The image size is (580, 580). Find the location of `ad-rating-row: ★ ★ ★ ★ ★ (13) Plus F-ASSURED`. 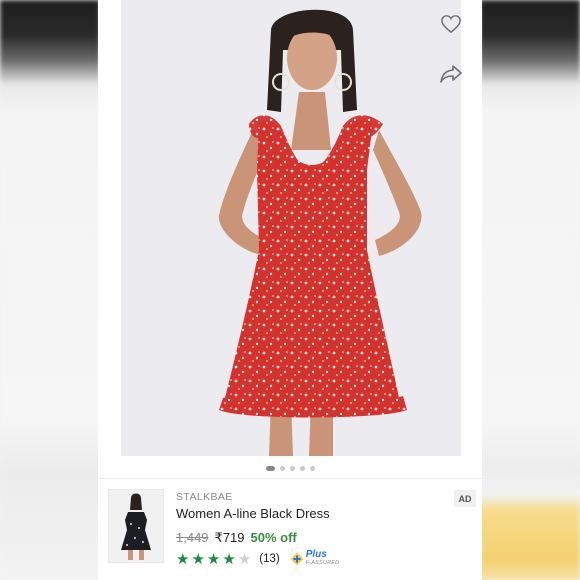

ad-rating-row: ★ ★ ★ ★ ★ (13) Plus F-ASSURED is located at coordinates (258, 558).